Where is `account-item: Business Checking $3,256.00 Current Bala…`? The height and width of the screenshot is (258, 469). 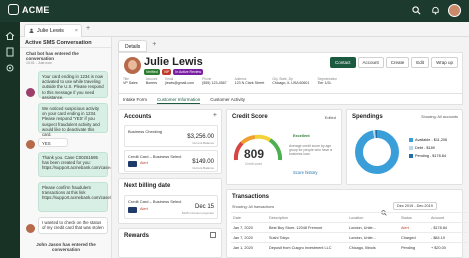 account-item: Business Checking $3,256.00 Current Bala… is located at coordinates (171, 136).